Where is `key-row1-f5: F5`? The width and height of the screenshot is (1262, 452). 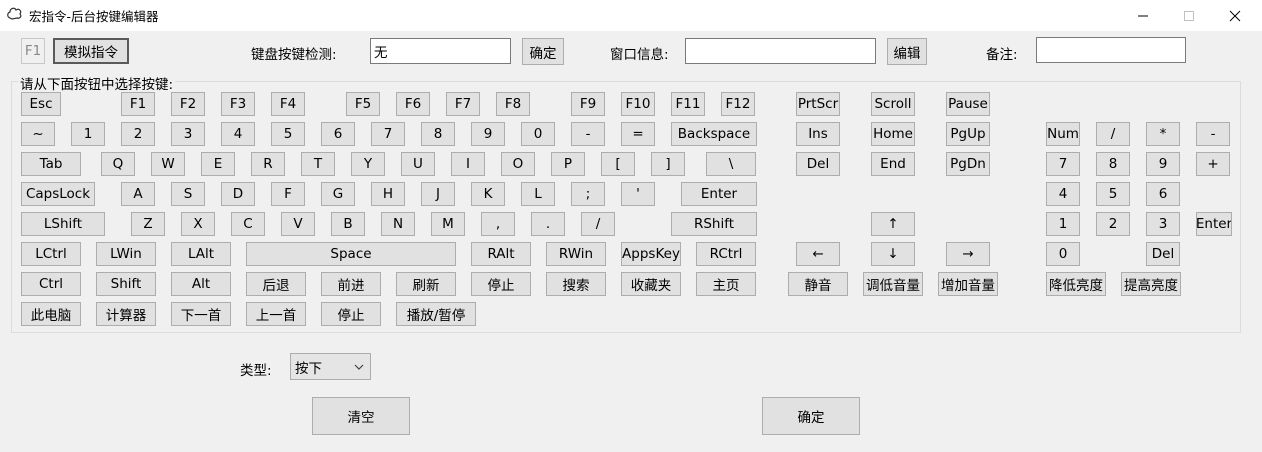 key-row1-f5: F5 is located at coordinates (363, 104).